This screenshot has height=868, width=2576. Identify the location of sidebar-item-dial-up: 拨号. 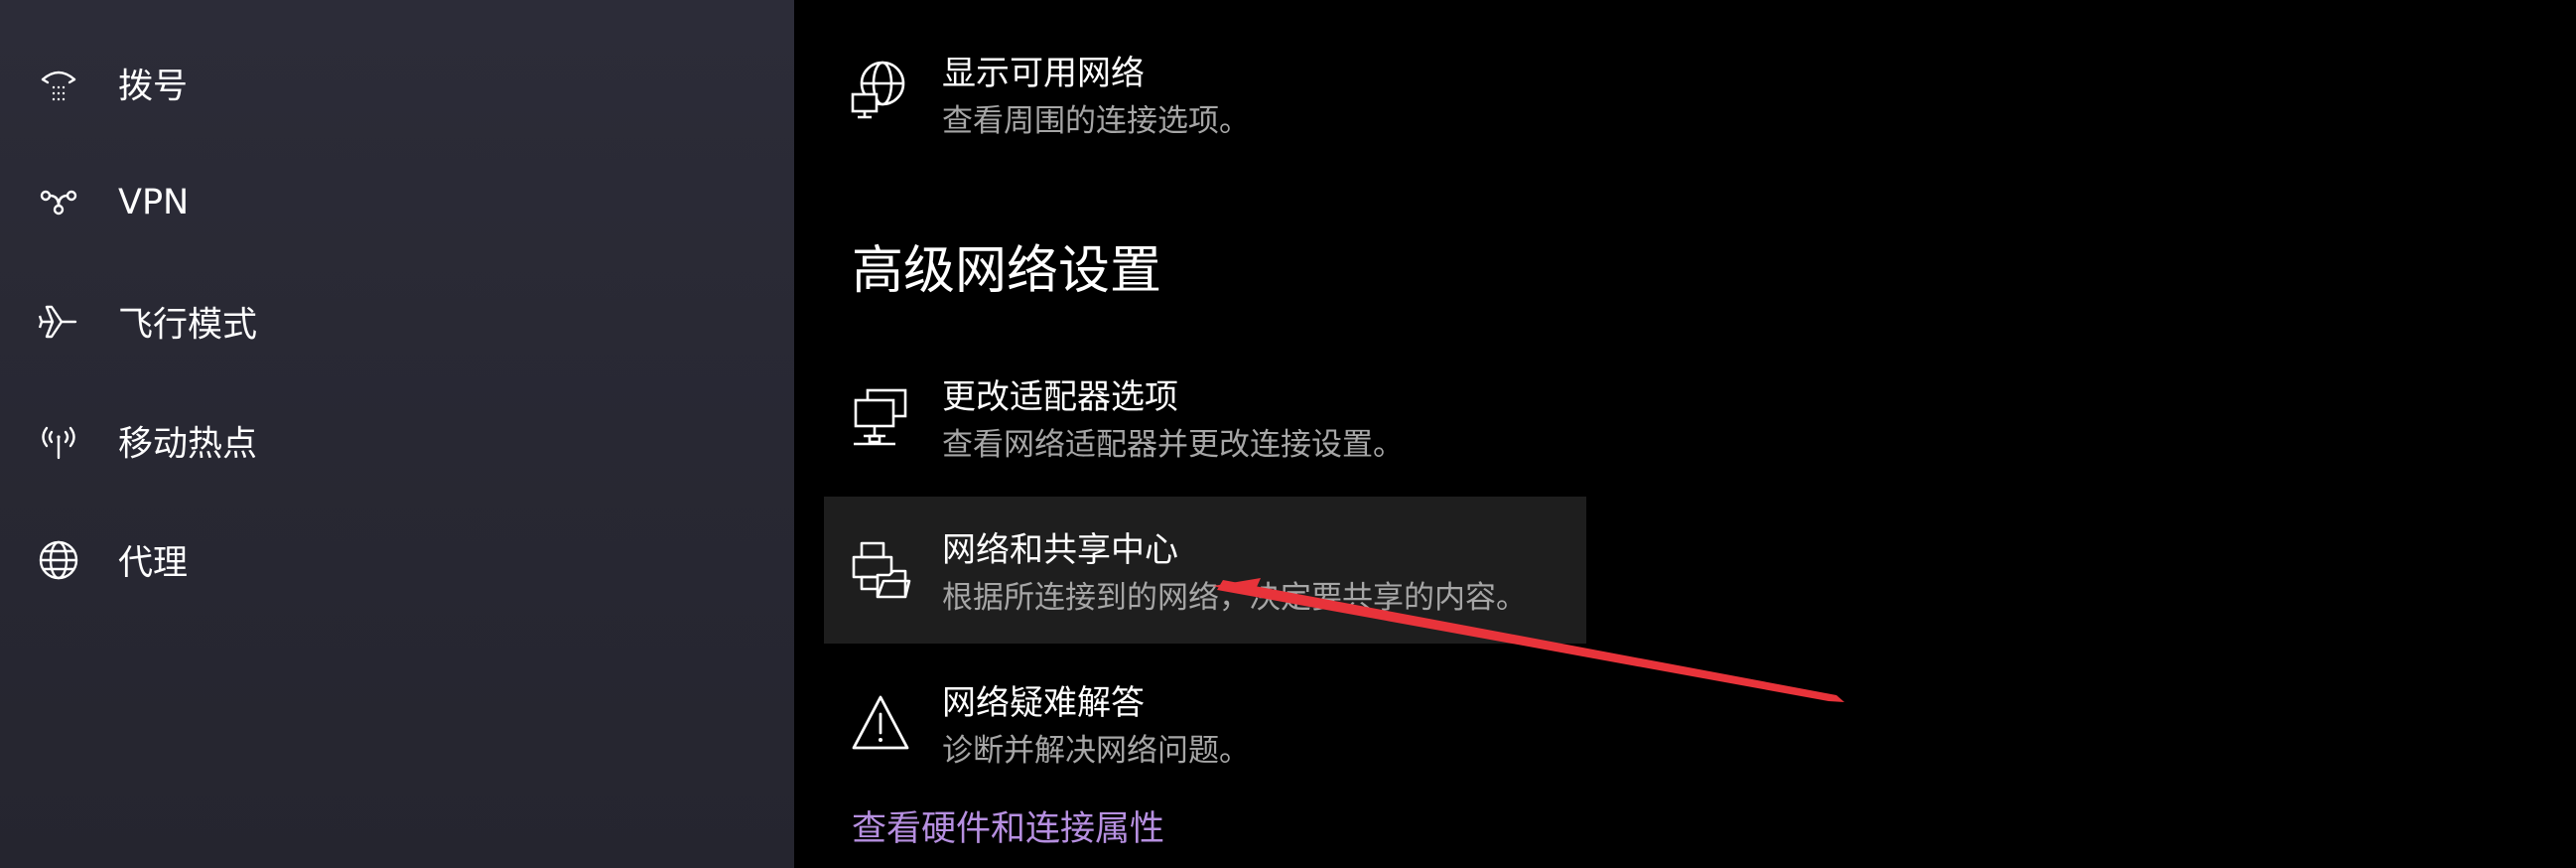
(397, 83).